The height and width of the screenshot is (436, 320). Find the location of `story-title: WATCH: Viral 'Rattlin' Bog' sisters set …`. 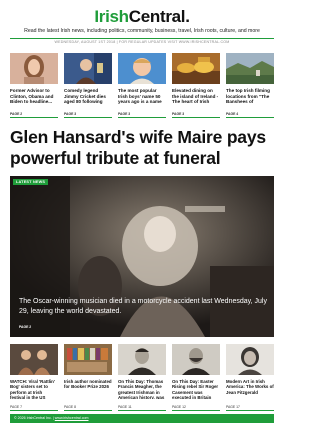

story-title: WATCH: Viral 'Rattlin' Bog' sisters set … is located at coordinates (34, 389).